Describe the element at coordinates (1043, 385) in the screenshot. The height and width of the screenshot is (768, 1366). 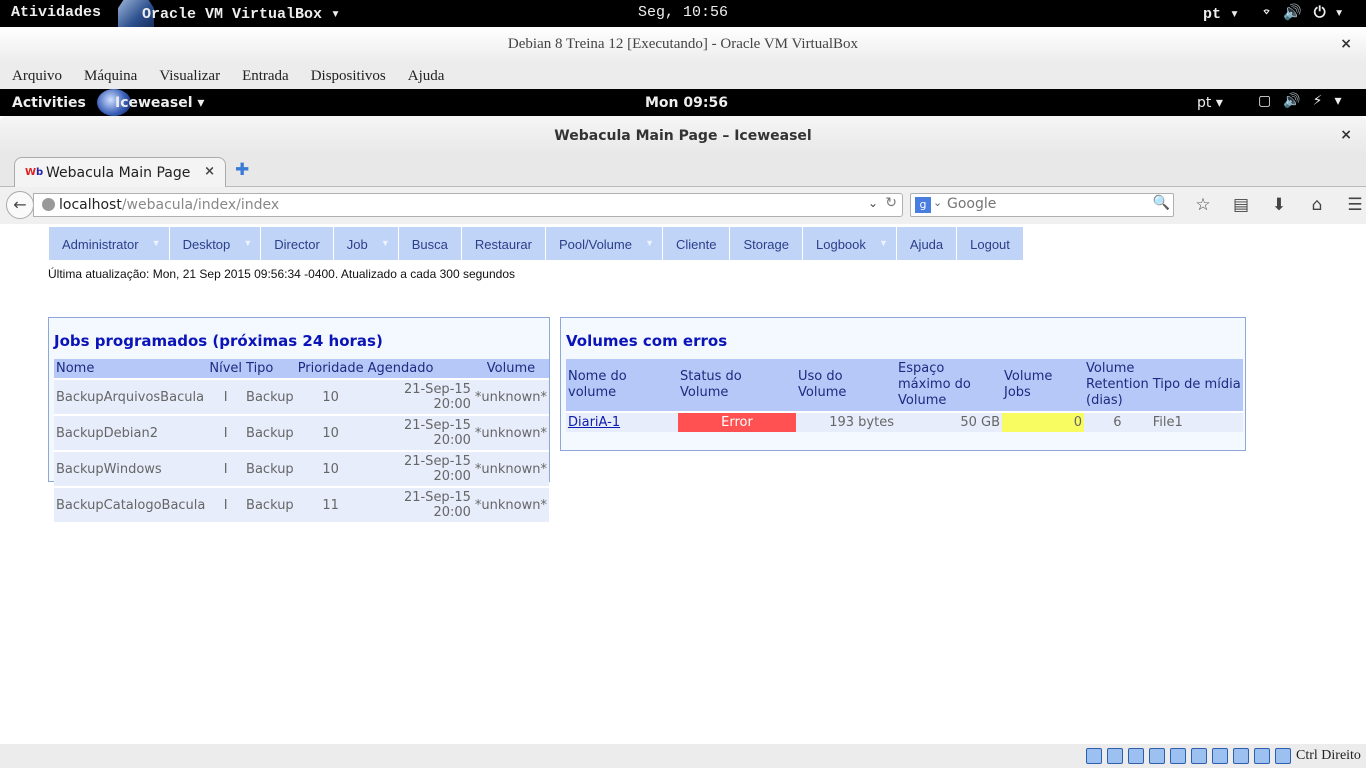
I see `col-volume-jobs: Volume Jobs` at that location.